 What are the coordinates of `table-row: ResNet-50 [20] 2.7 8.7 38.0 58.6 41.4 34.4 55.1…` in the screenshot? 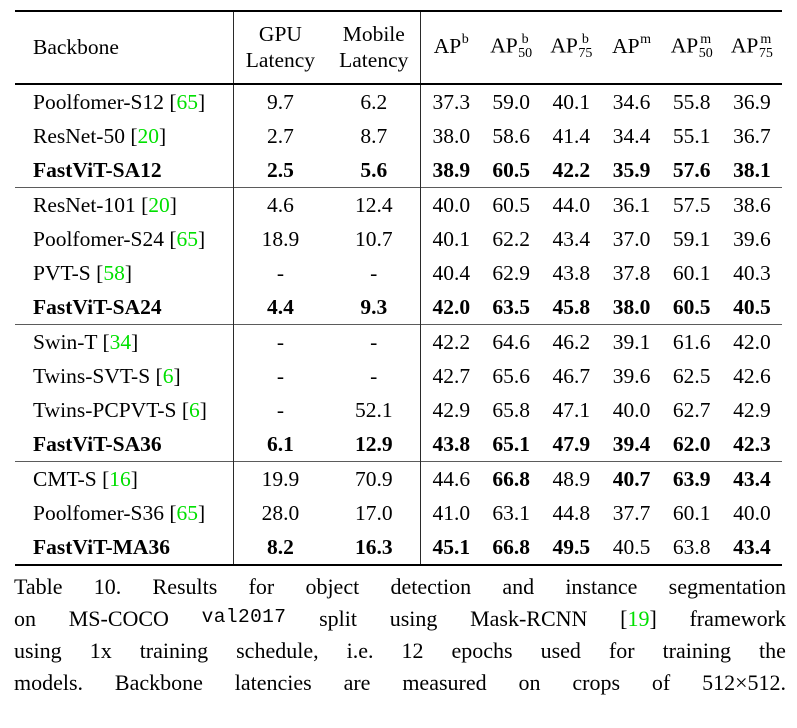 It's located at (398, 136).